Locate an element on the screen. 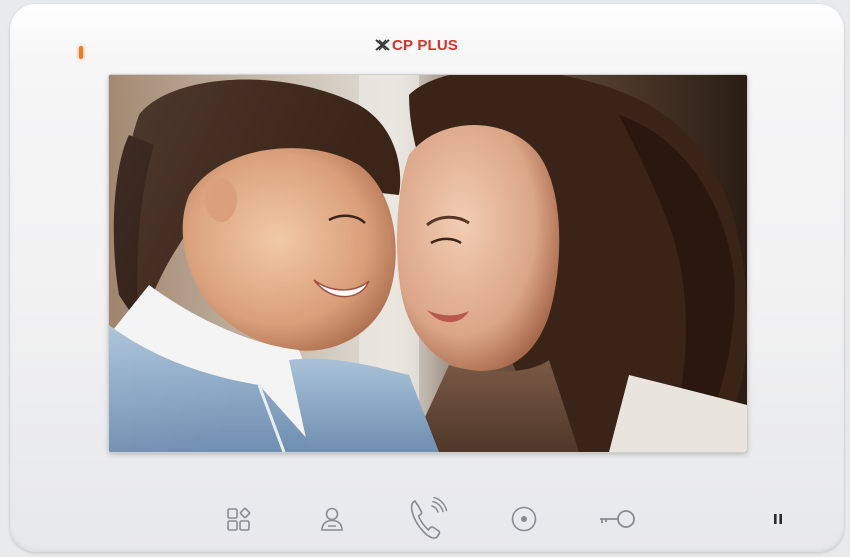 The width and height of the screenshot is (850, 557). phone-ring-icon is located at coordinates (429, 518).